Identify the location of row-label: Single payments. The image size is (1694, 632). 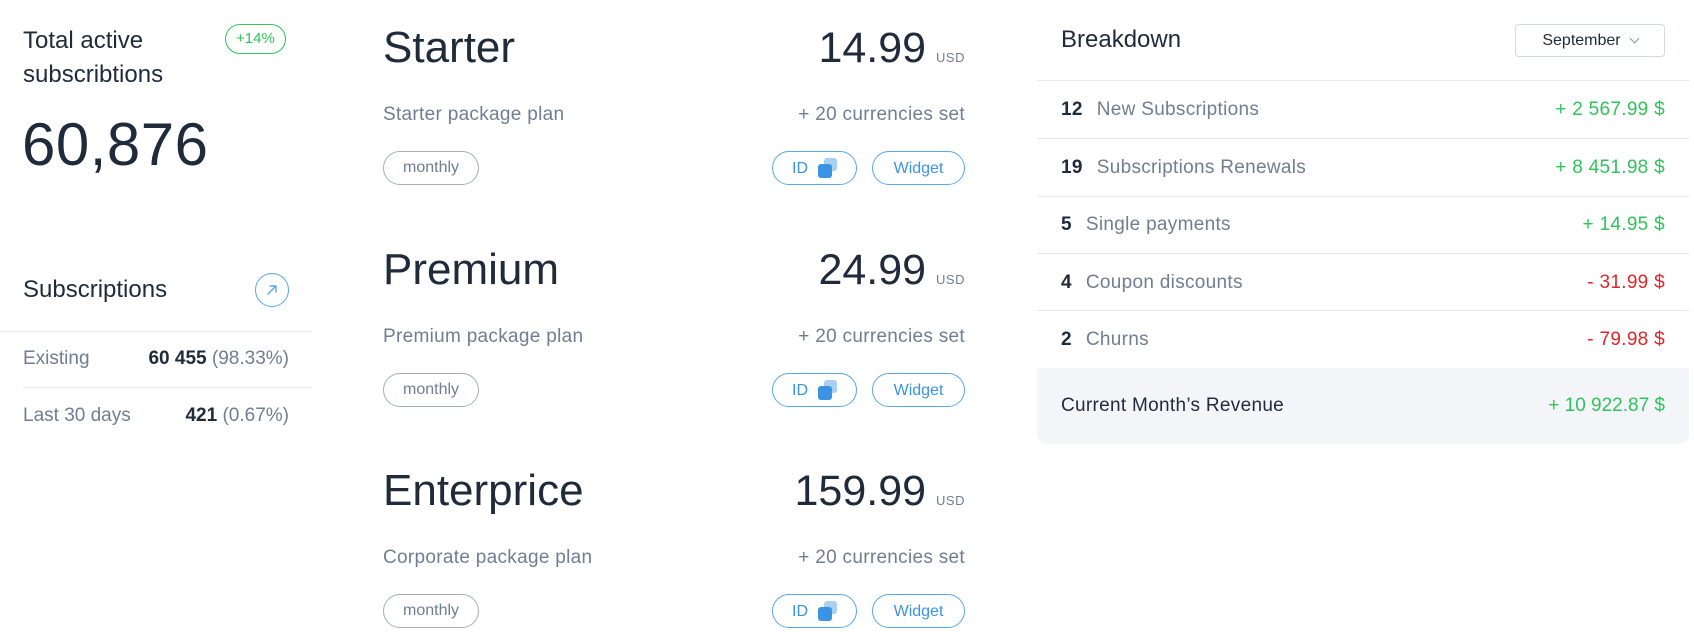
(1158, 224).